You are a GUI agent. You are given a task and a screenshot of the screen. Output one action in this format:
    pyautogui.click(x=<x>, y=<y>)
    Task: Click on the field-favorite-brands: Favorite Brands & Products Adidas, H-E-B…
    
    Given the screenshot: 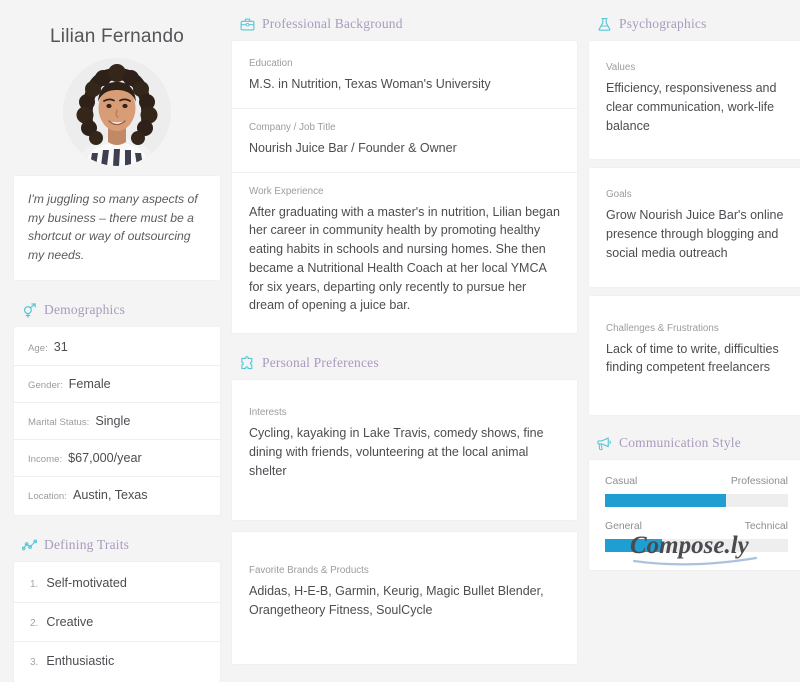 What is the action you would take?
    pyautogui.click(x=404, y=593)
    